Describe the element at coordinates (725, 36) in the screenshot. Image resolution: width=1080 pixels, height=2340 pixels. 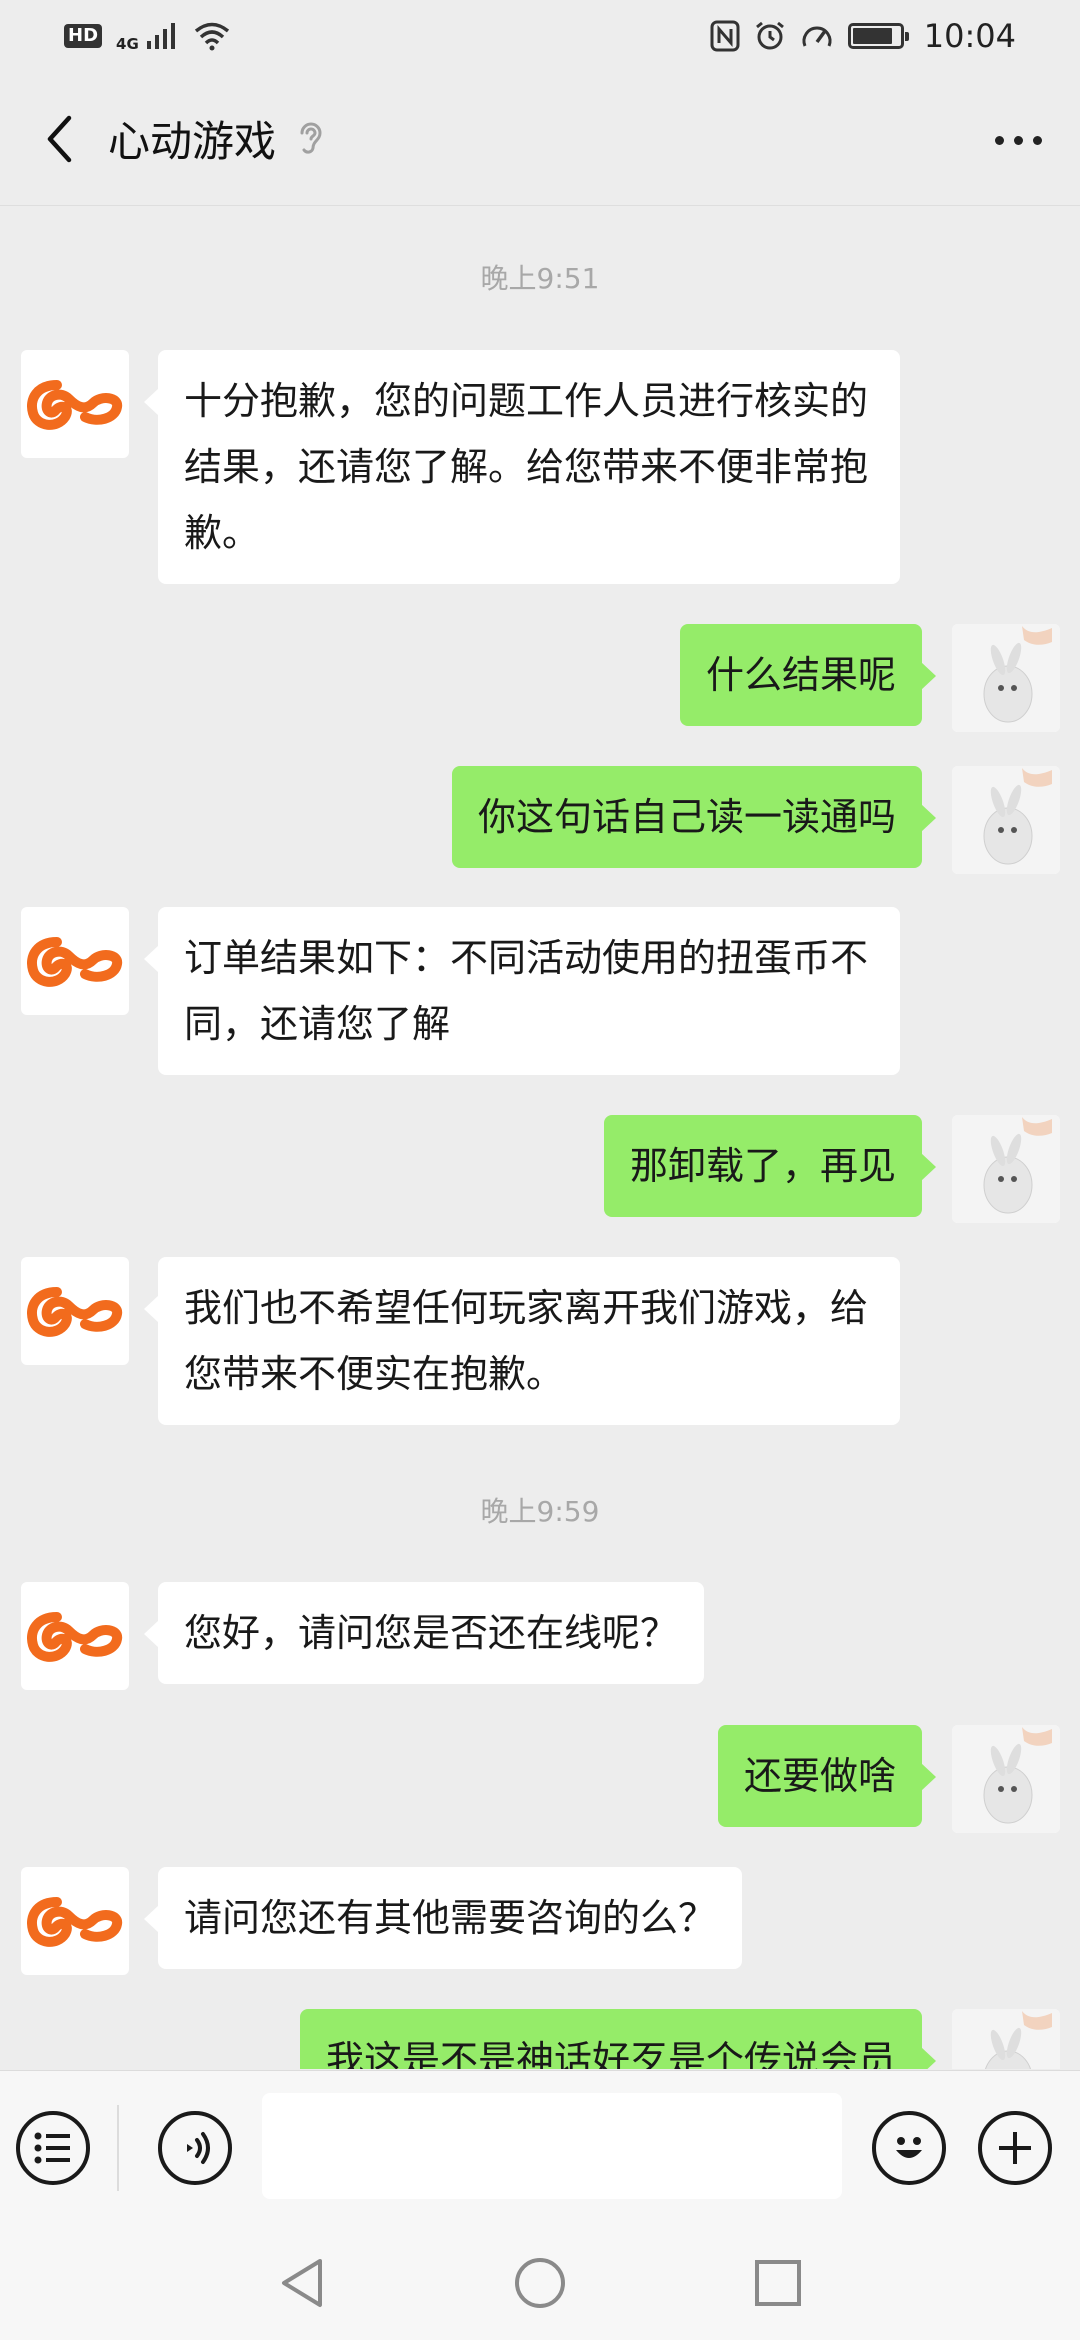
I see `nfc-icon` at that location.